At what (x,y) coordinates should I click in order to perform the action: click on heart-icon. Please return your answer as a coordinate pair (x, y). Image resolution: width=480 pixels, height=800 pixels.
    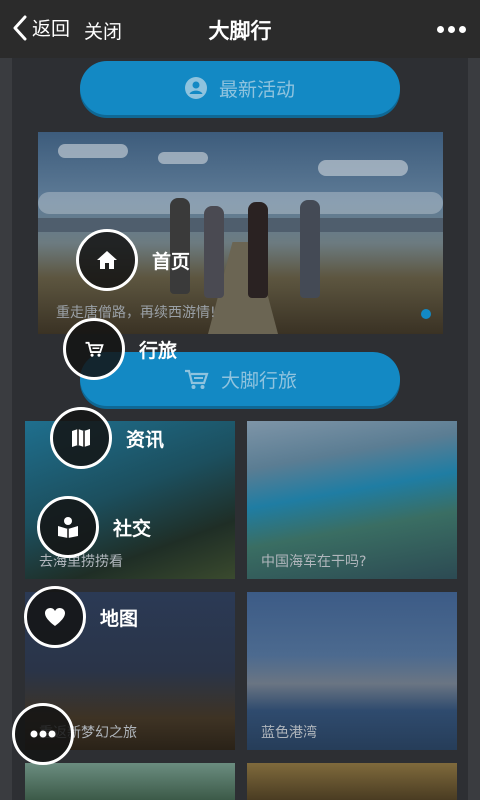
    Looking at the image, I should click on (55, 617).